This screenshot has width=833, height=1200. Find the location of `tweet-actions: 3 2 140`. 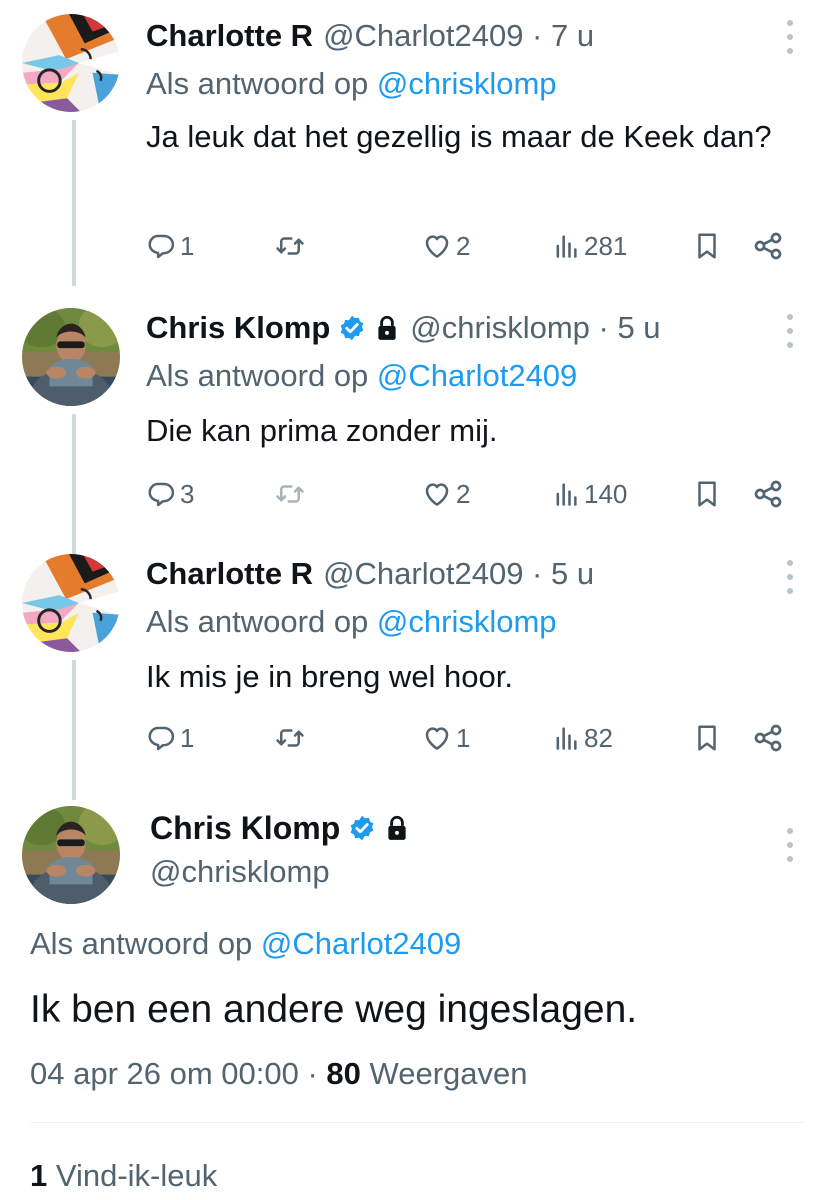

tweet-actions: 3 2 140 is located at coordinates (471, 494).